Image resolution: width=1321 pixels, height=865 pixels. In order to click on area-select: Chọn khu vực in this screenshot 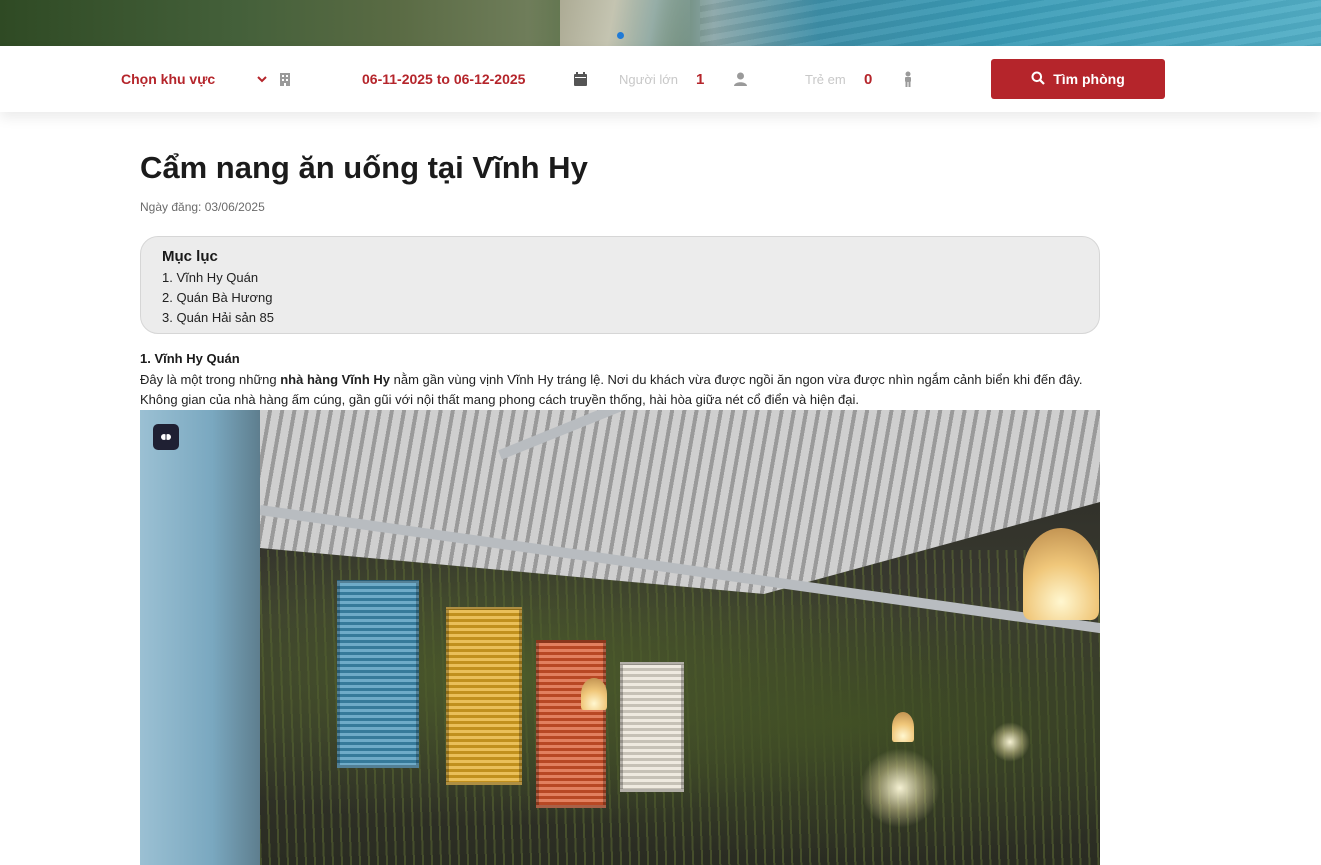, I will do `click(168, 79)`.